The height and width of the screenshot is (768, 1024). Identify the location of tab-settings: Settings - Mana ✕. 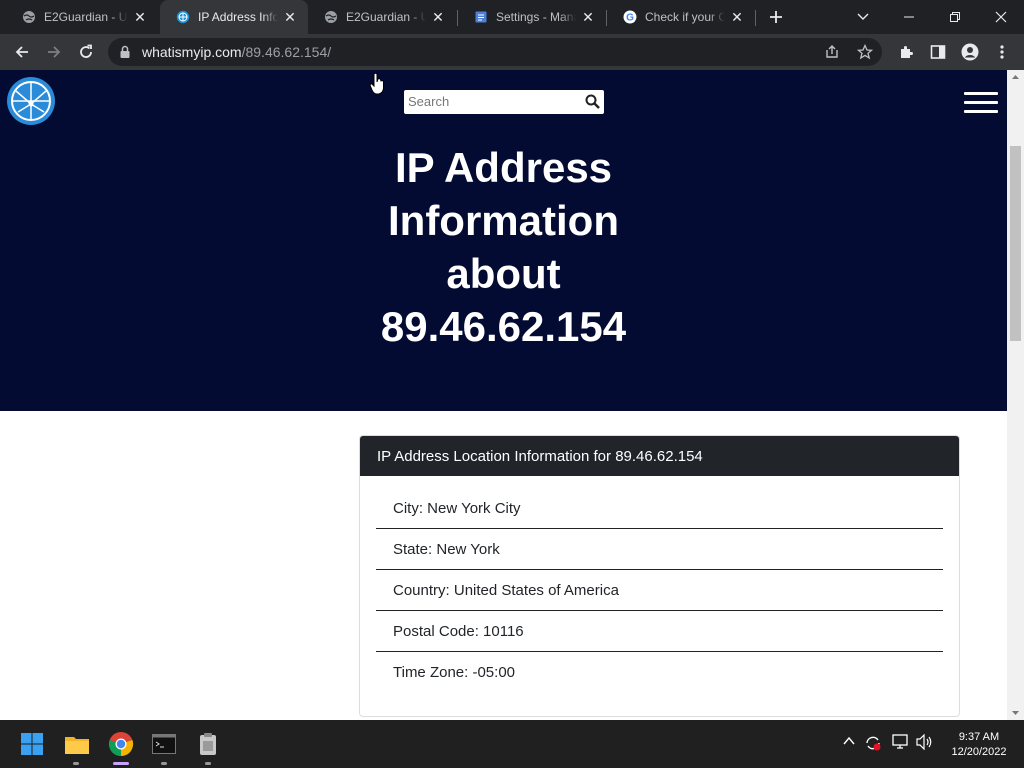
(532, 17).